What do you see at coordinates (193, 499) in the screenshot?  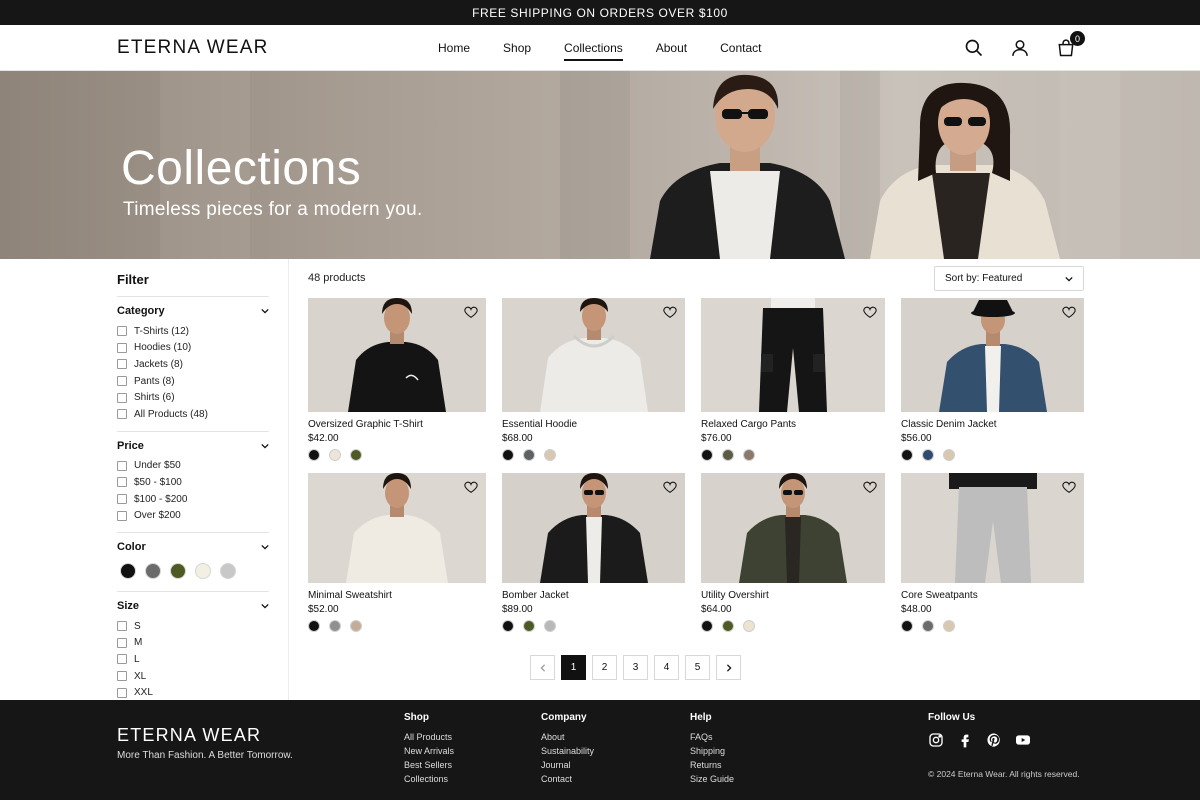 I see `filter-option-100-200: $100 - $200` at bounding box center [193, 499].